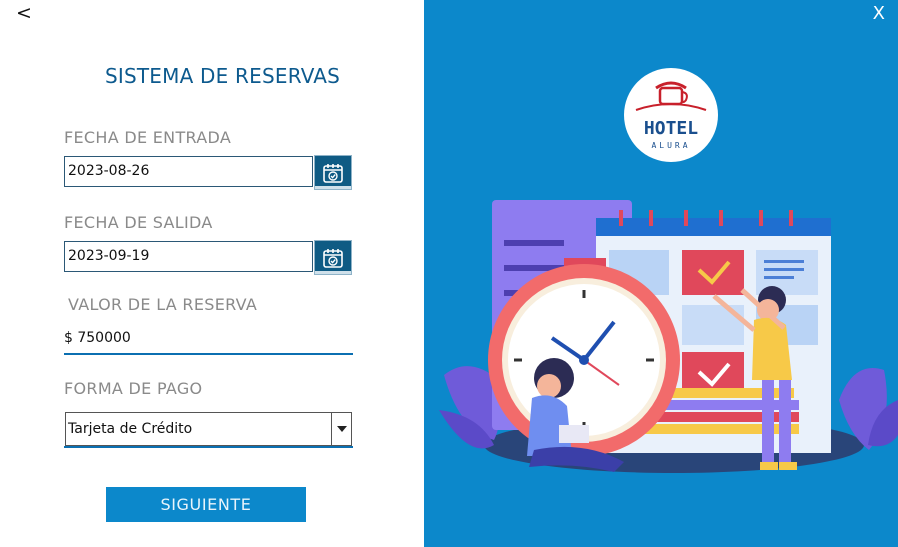  I want to click on check-out-label: FECHA DE SALIDA, so click(138, 222).